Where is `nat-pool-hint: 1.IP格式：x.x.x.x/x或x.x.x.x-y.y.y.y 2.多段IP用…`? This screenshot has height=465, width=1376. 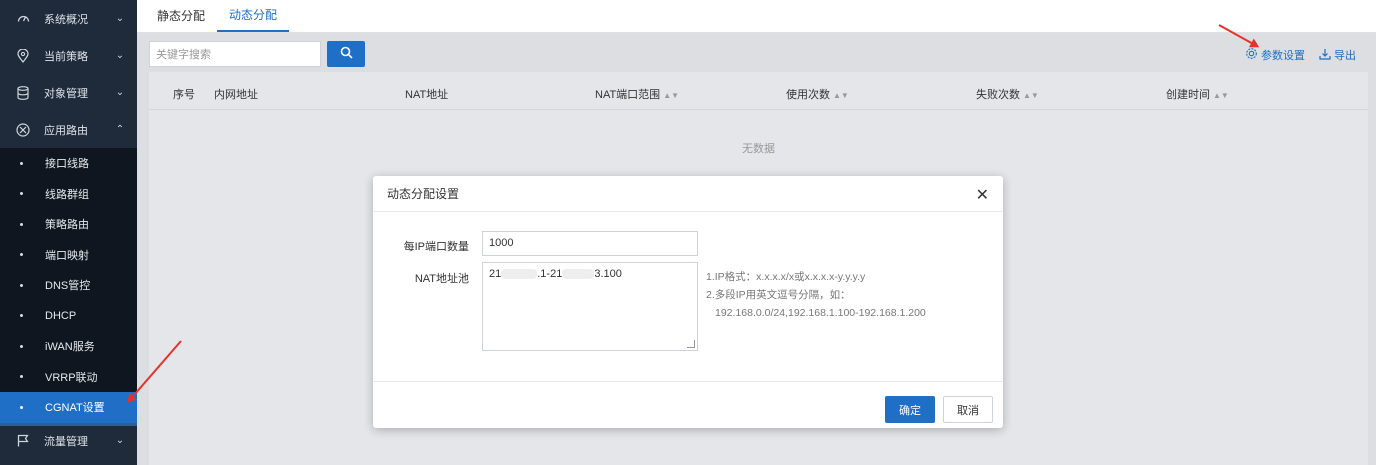
nat-pool-hint: 1.IP格式：x.x.x.x/x或x.x.x.x-y.y.y.y 2.多段IP用… is located at coordinates (816, 295).